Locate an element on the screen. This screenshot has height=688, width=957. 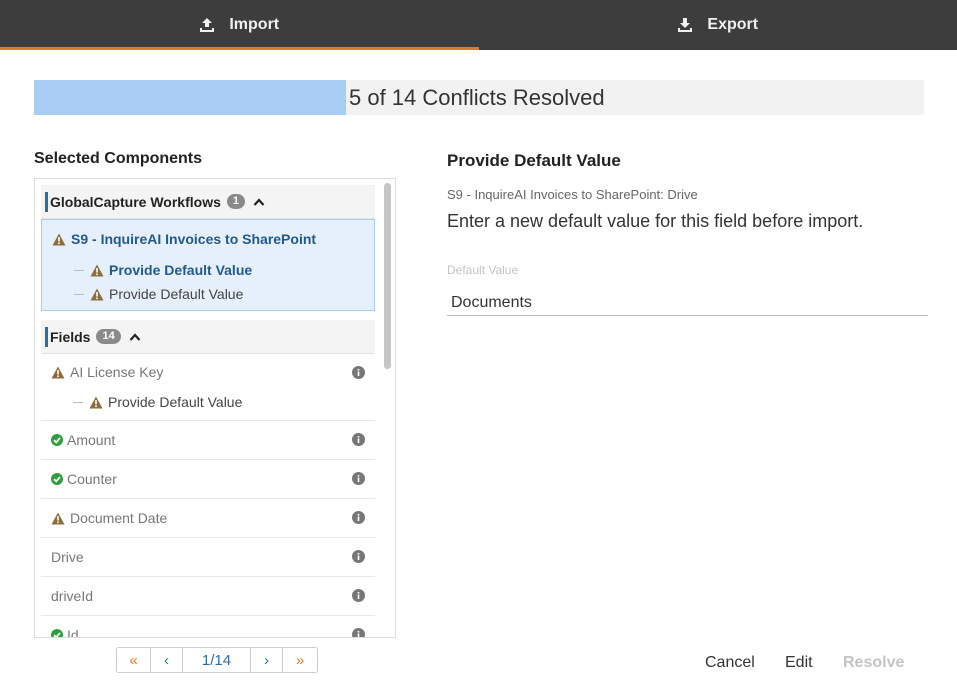
progress-text: 5 of 14 Conflicts Resolved is located at coordinates (477, 97).